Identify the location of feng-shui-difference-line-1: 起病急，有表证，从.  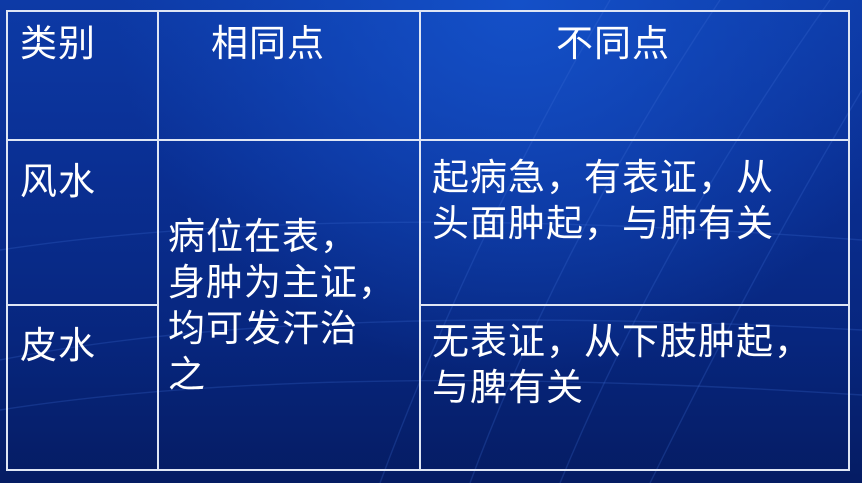
(603, 177).